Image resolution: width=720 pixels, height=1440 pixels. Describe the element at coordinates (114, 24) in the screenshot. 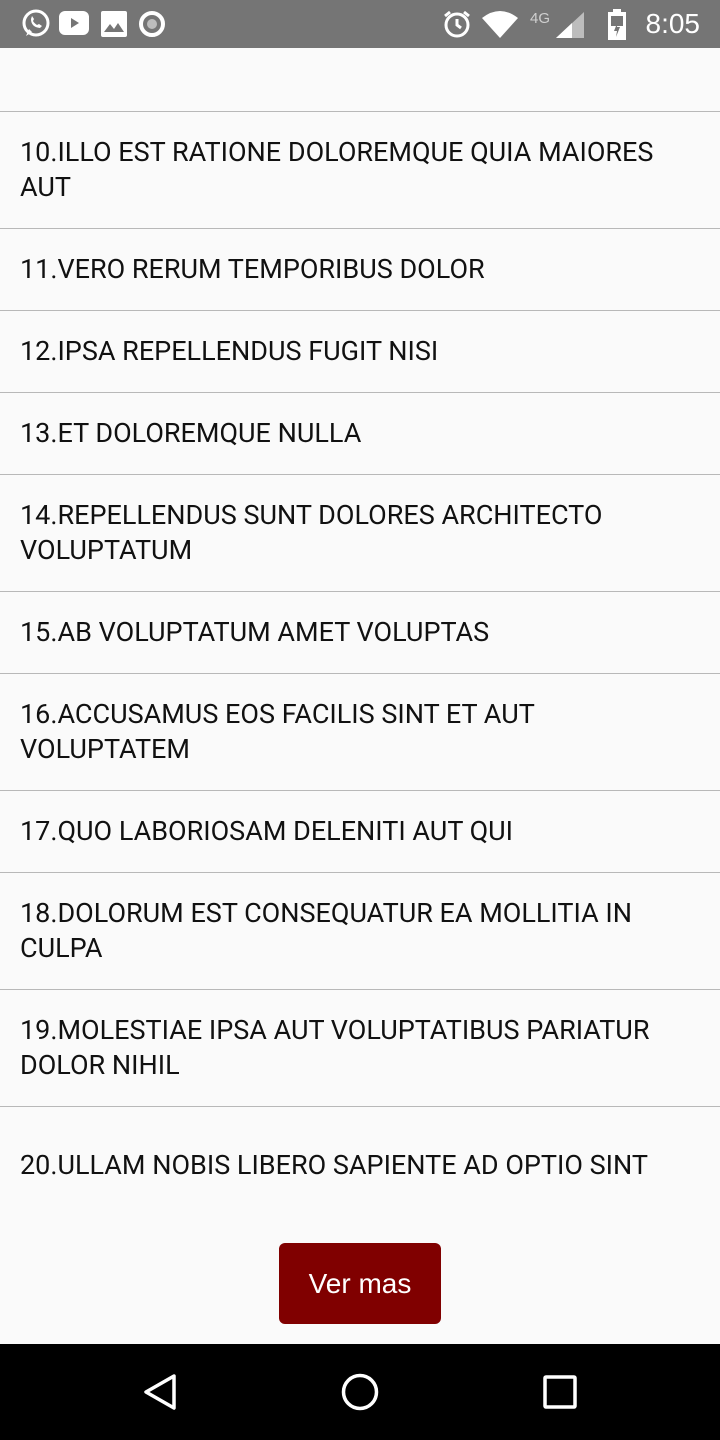

I see `gallery-icon` at that location.